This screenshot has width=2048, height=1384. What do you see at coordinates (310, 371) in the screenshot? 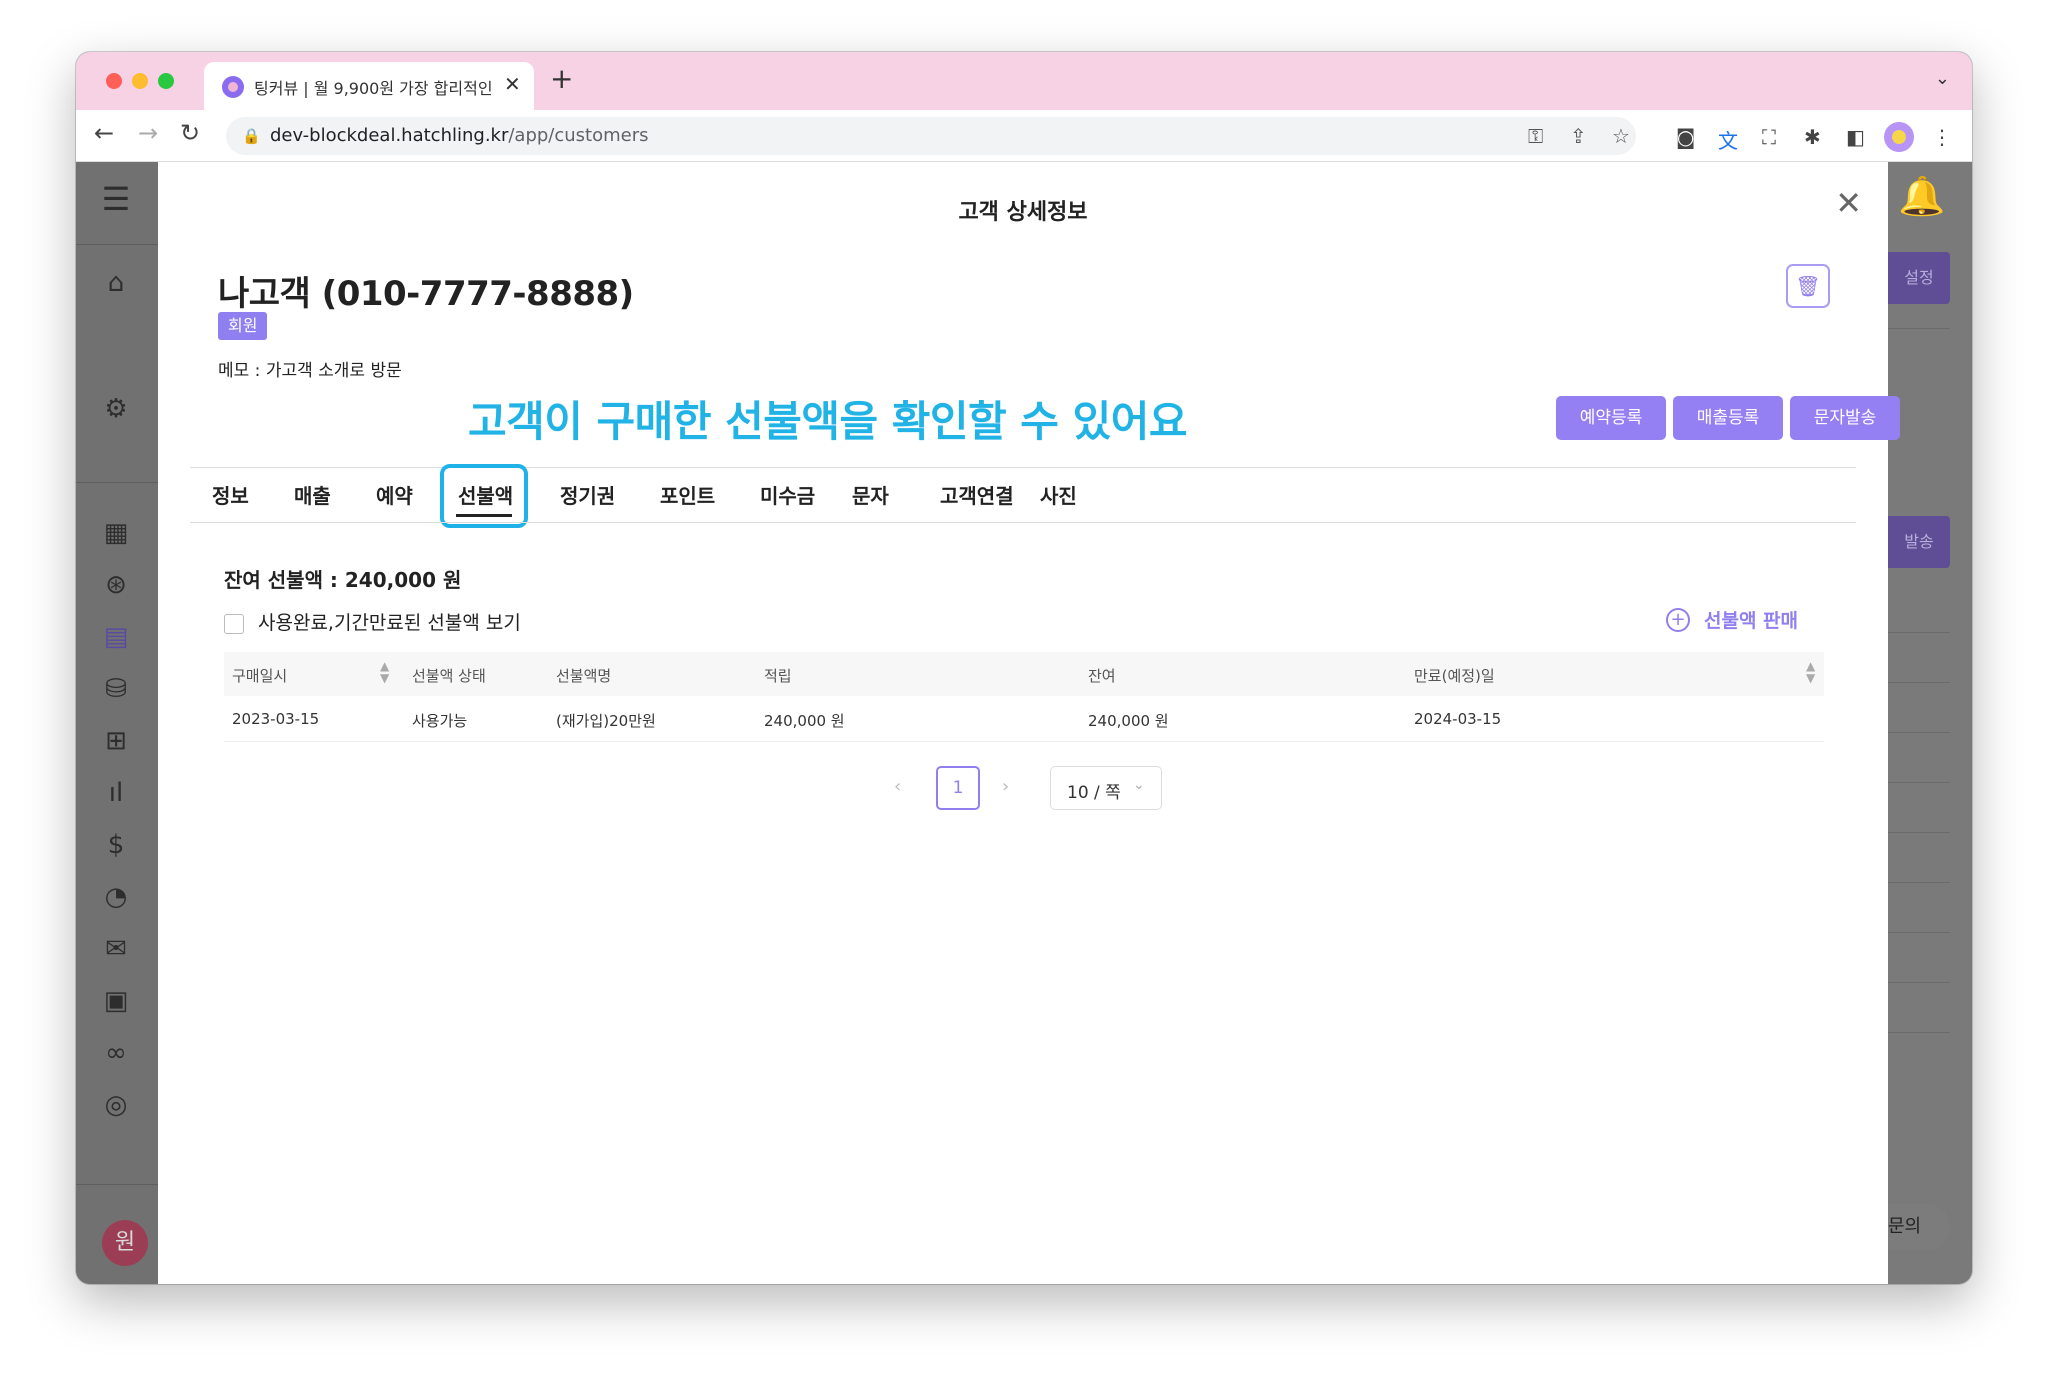
I see `customer-memo: 메모 : 가고객 소개로 방문` at bounding box center [310, 371].